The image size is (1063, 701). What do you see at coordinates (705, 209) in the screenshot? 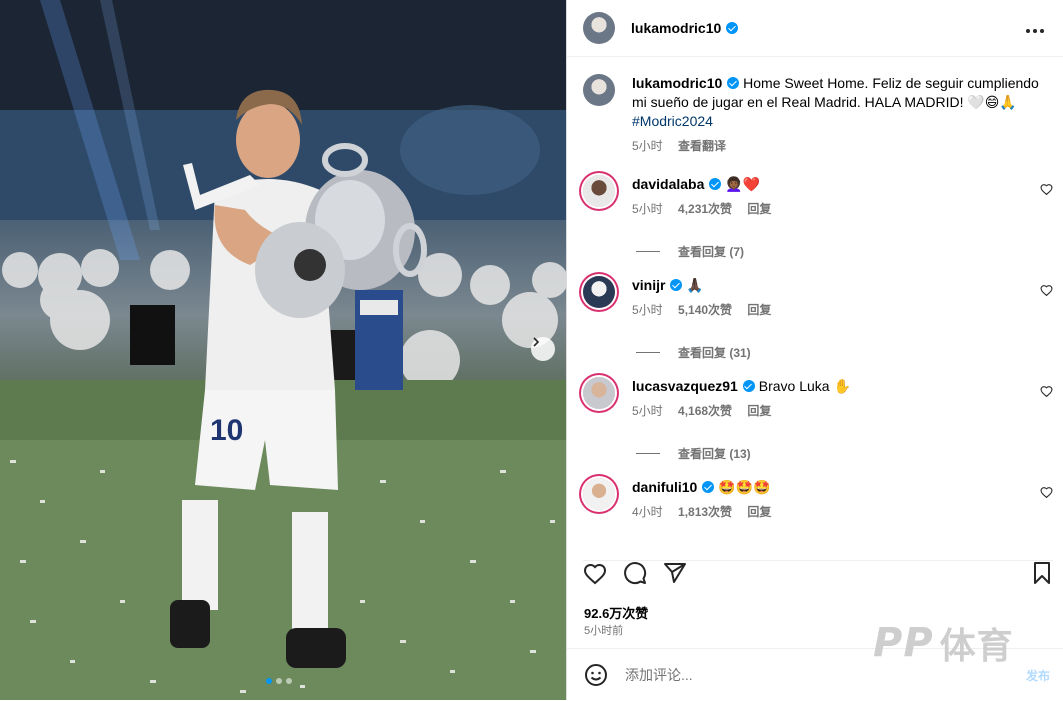
I see `comment-likes: 4,231次赞` at bounding box center [705, 209].